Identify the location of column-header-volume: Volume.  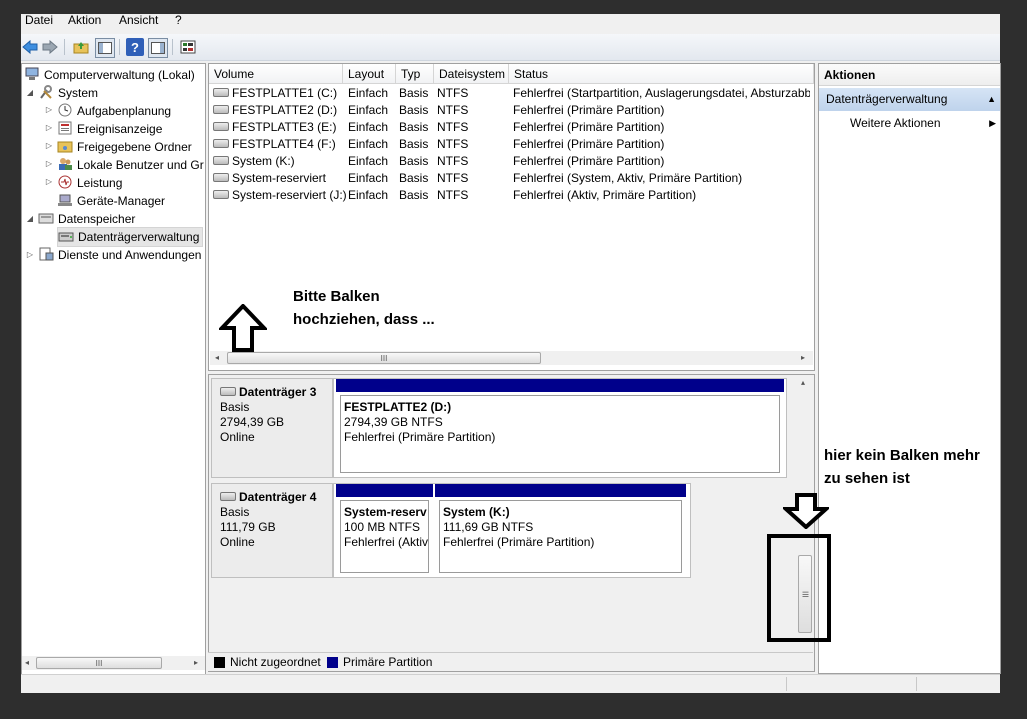
(276, 74).